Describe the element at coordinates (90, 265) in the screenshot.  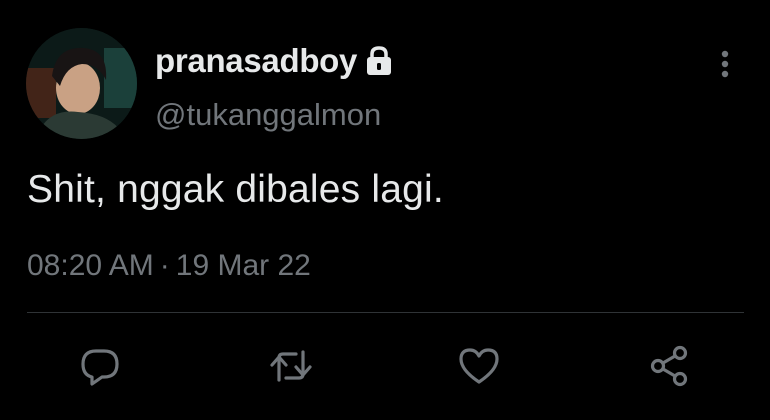
I see `tweet-time: 08:20 AM` at that location.